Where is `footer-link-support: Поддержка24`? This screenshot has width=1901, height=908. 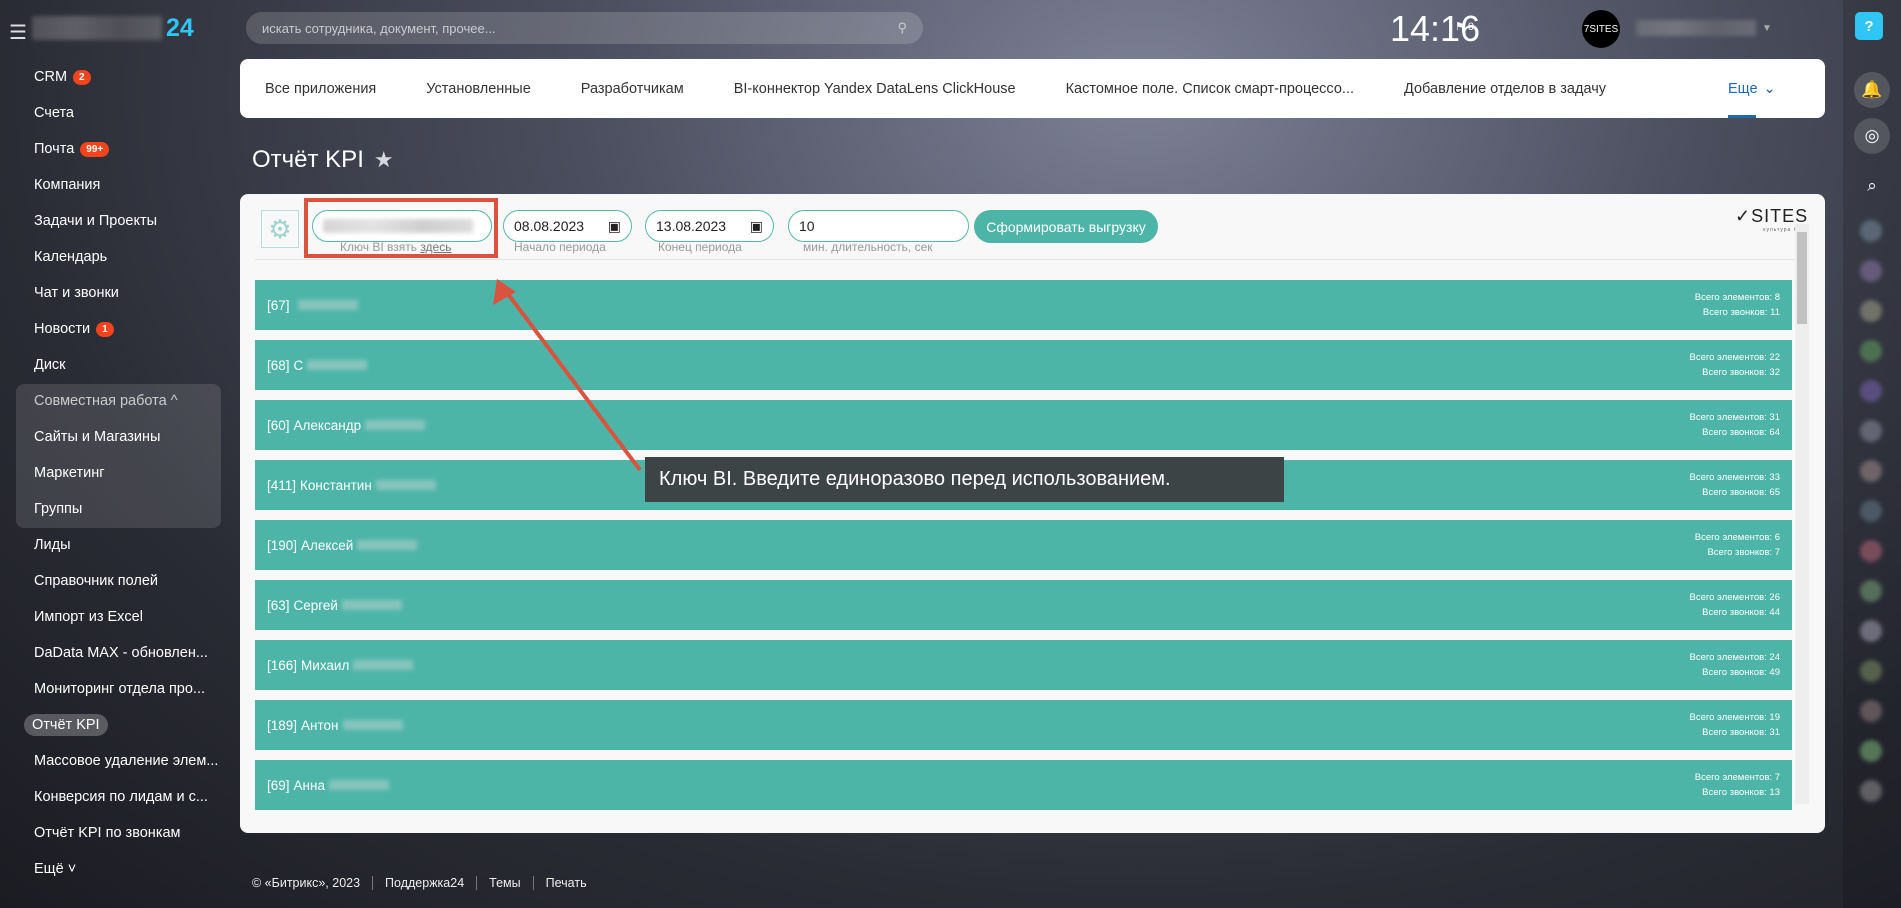
footer-link-support: Поддержка24 is located at coordinates (418, 883).